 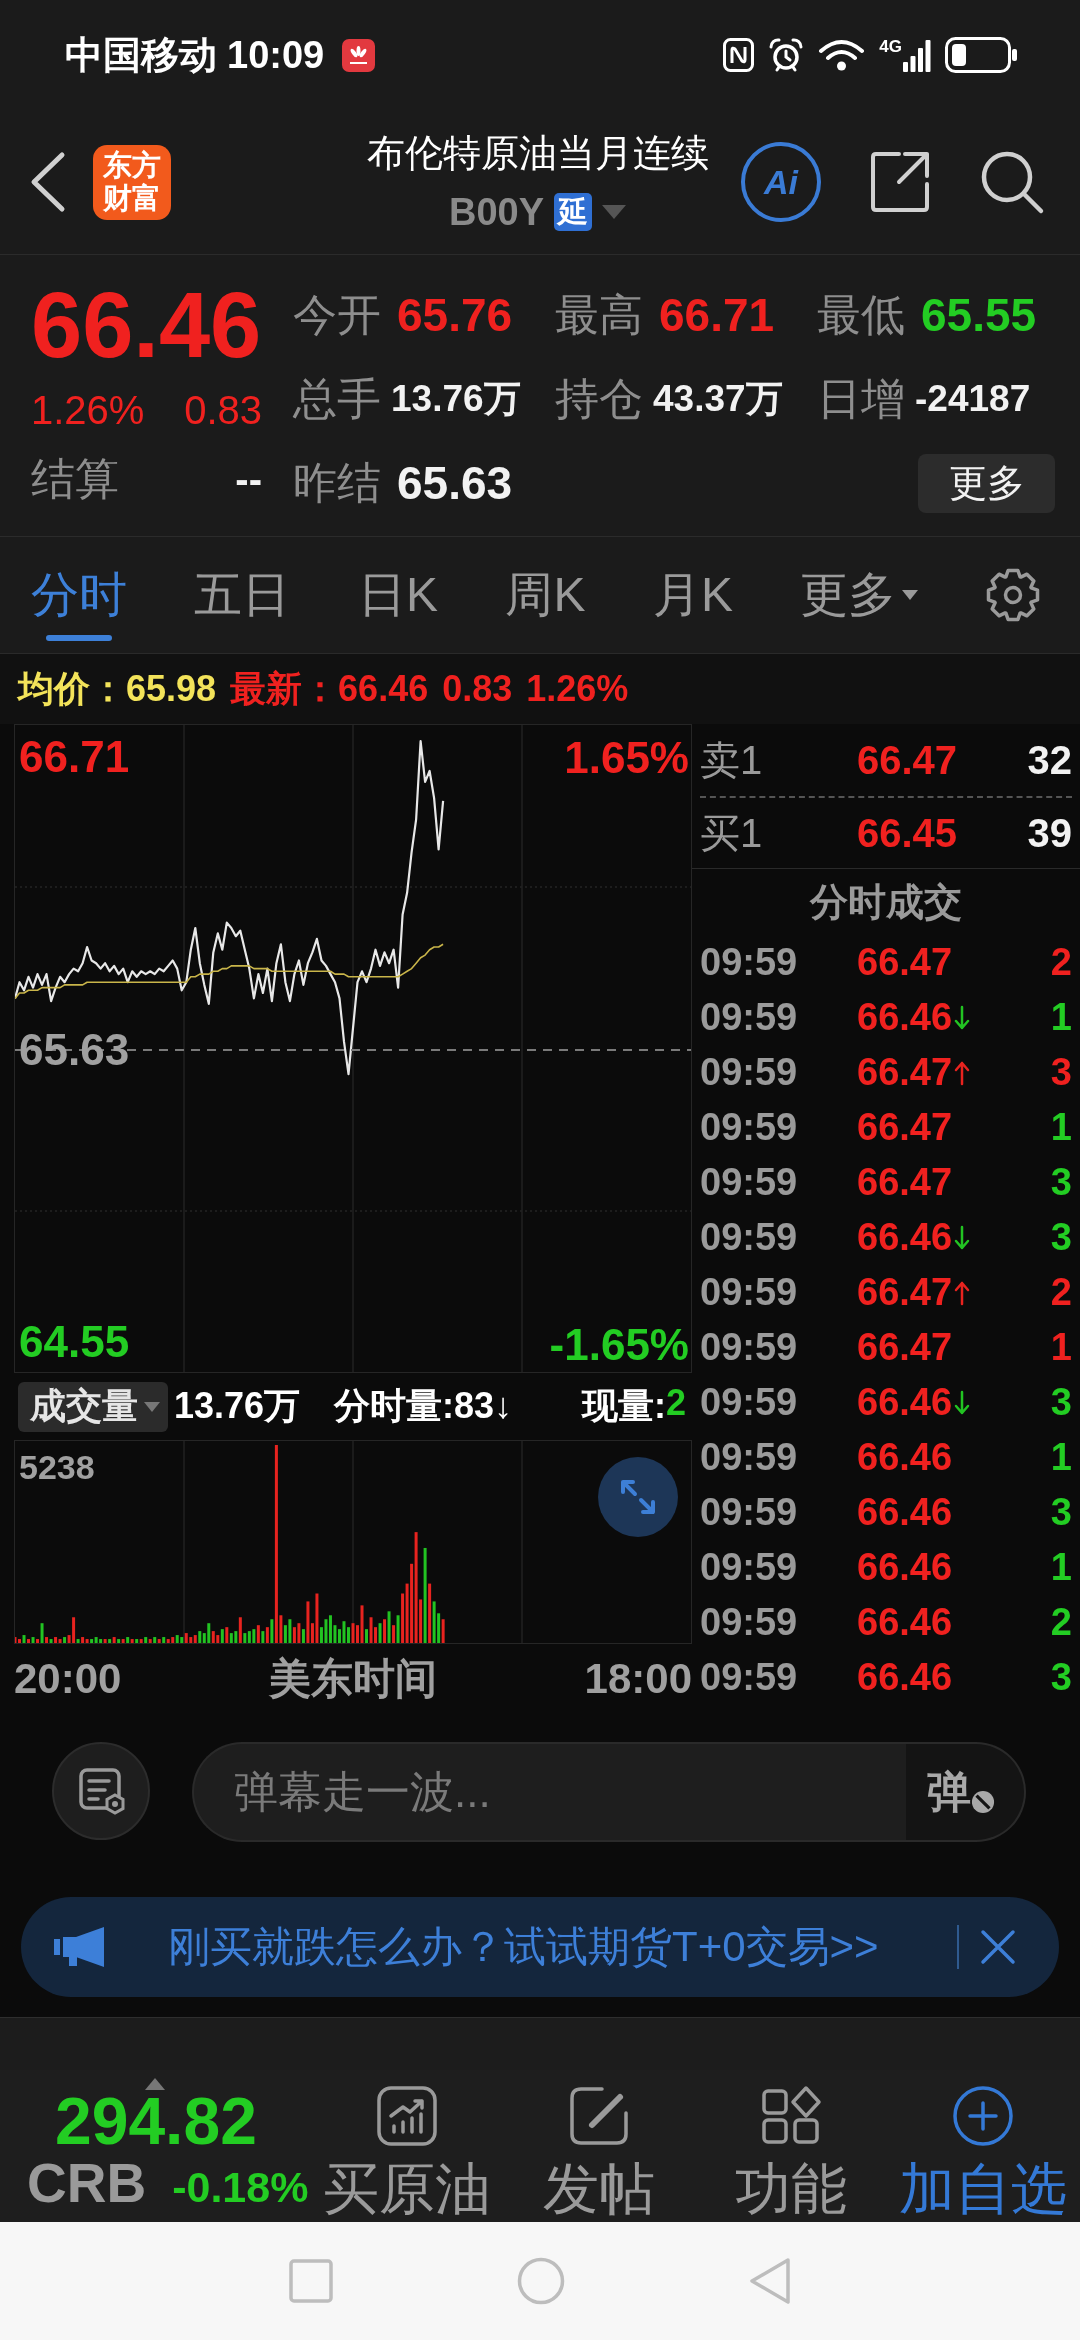 What do you see at coordinates (455, 483) in the screenshot?
I see `stat-value: 65.63` at bounding box center [455, 483].